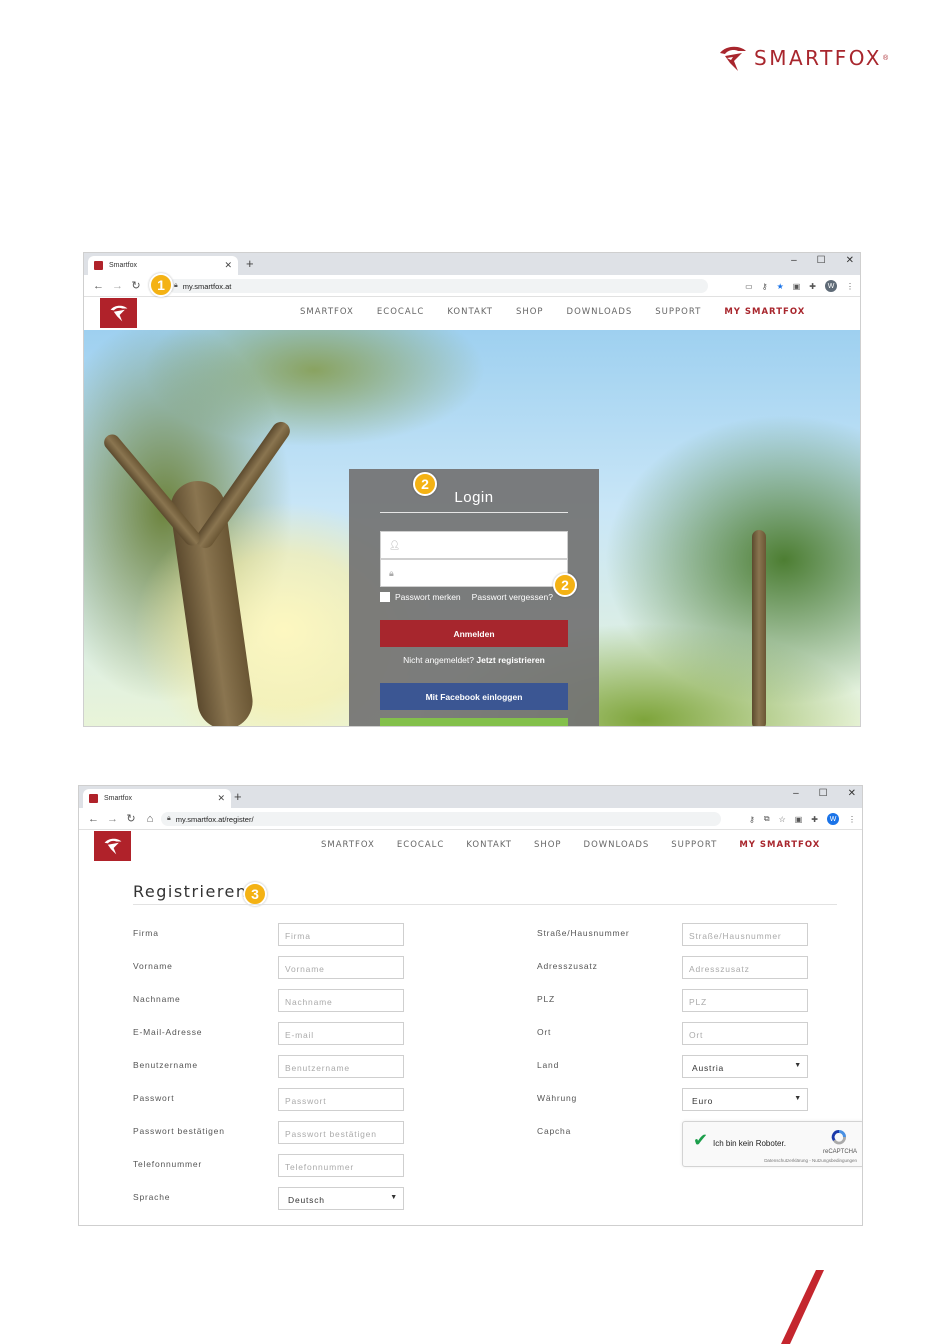  I want to click on label-firma: Firma, so click(146, 933).